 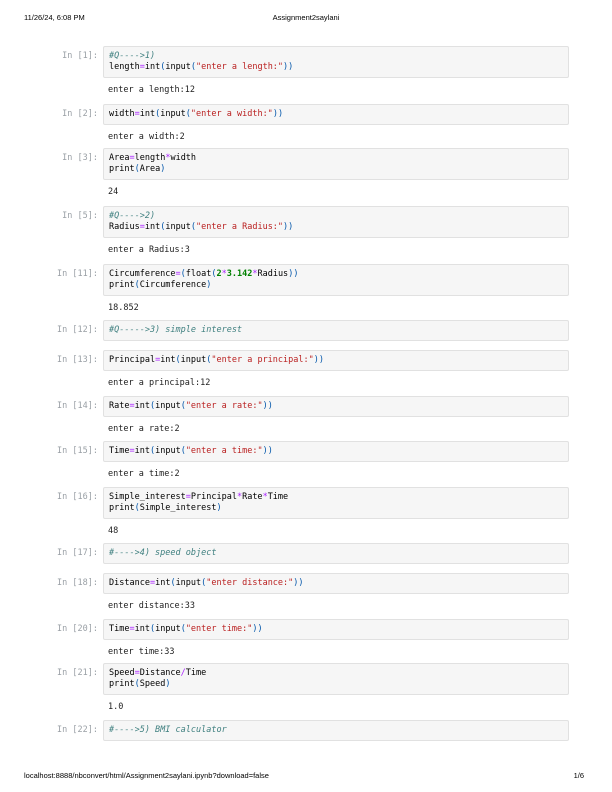 I want to click on cell-output: 48, so click(x=113, y=531).